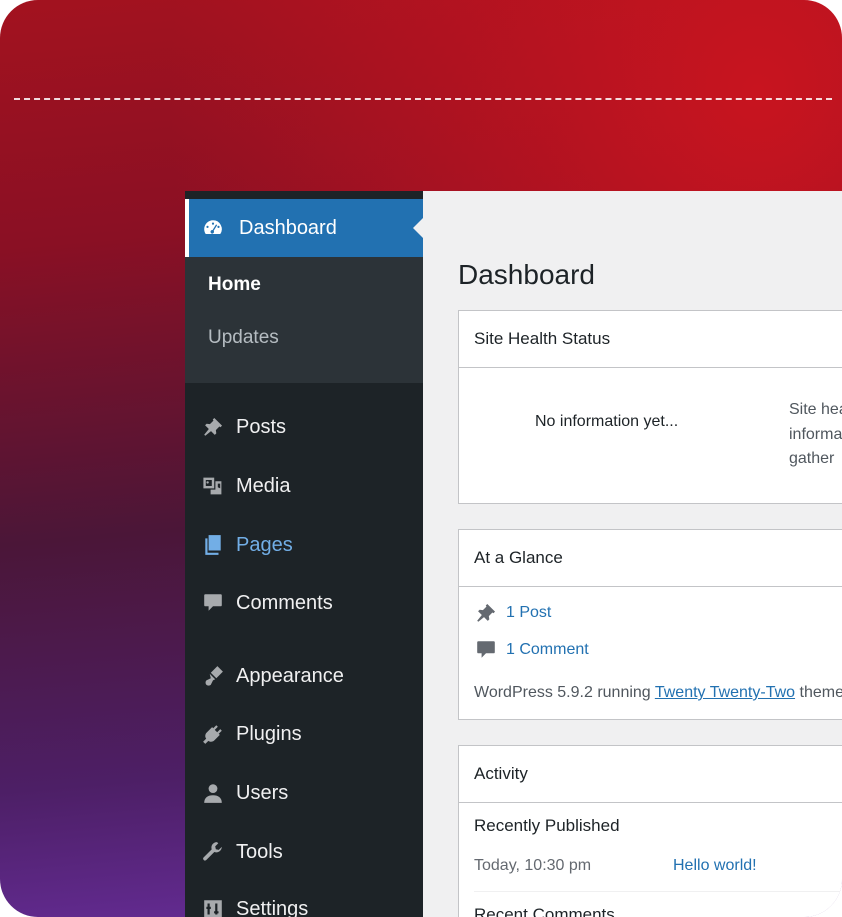 Image resolution: width=842 pixels, height=917 pixels. Describe the element at coordinates (650, 774) in the screenshot. I see `panel-title: Activity` at that location.